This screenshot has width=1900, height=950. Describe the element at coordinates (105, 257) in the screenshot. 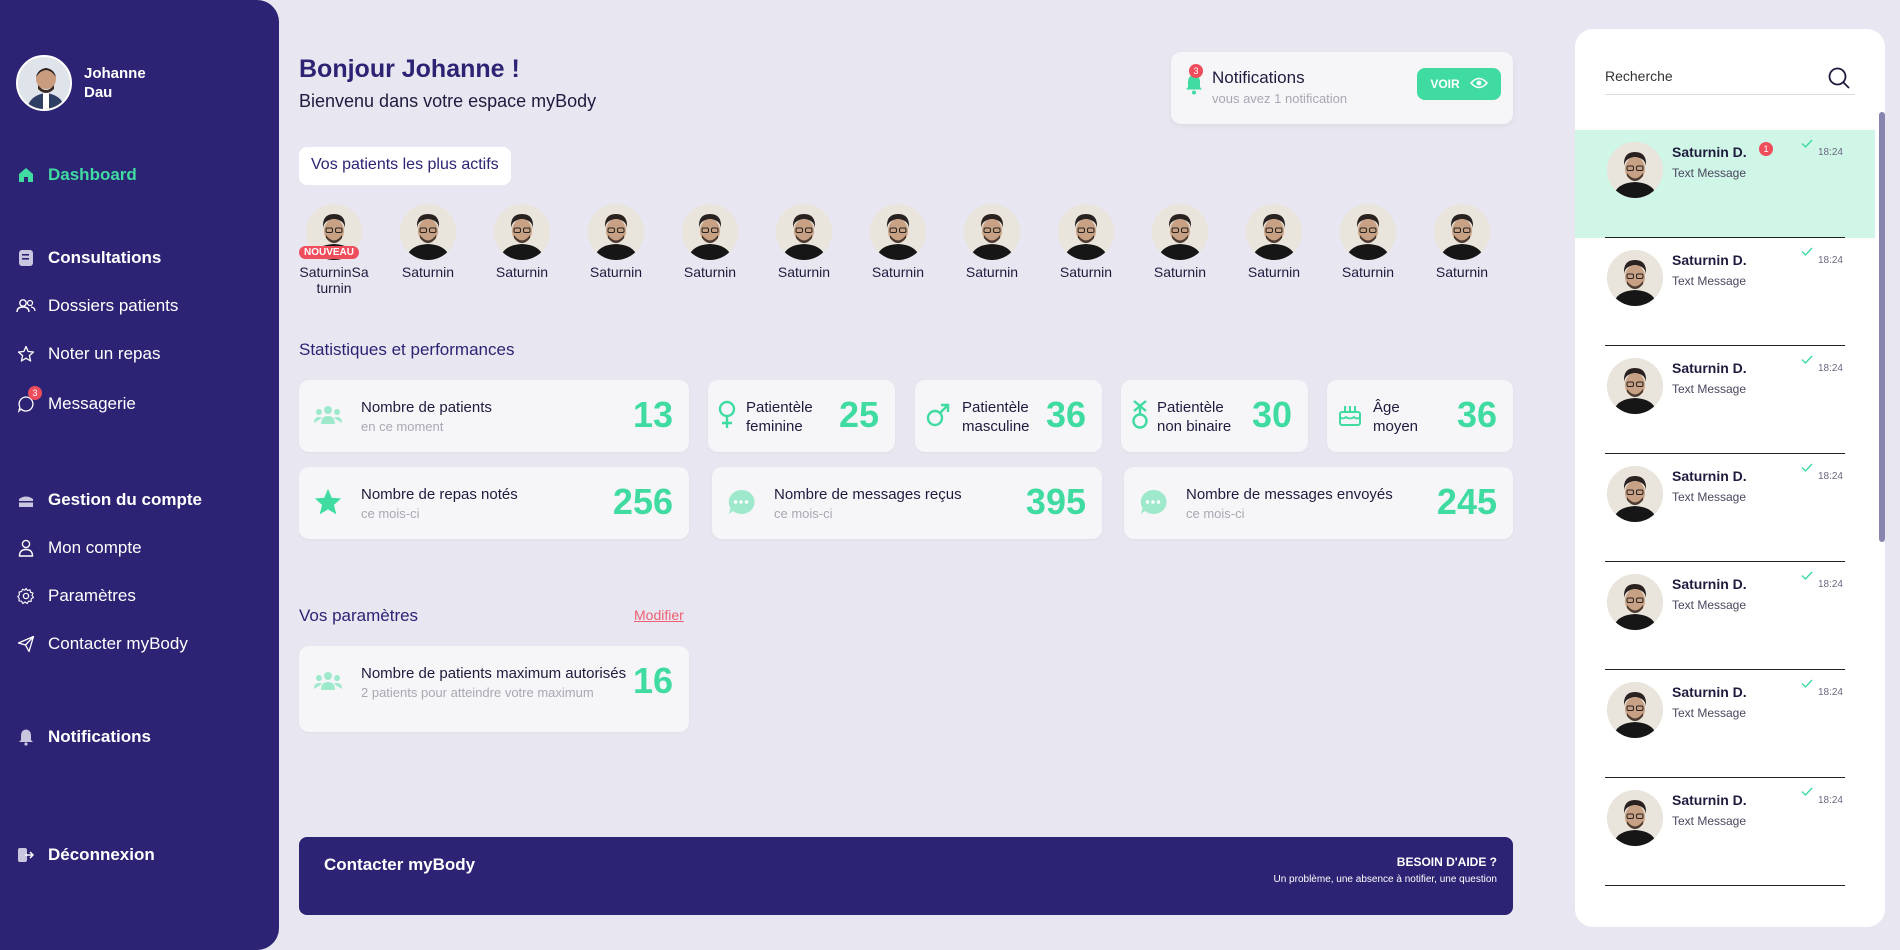

I see `sidebar-item-label: Consultations` at that location.